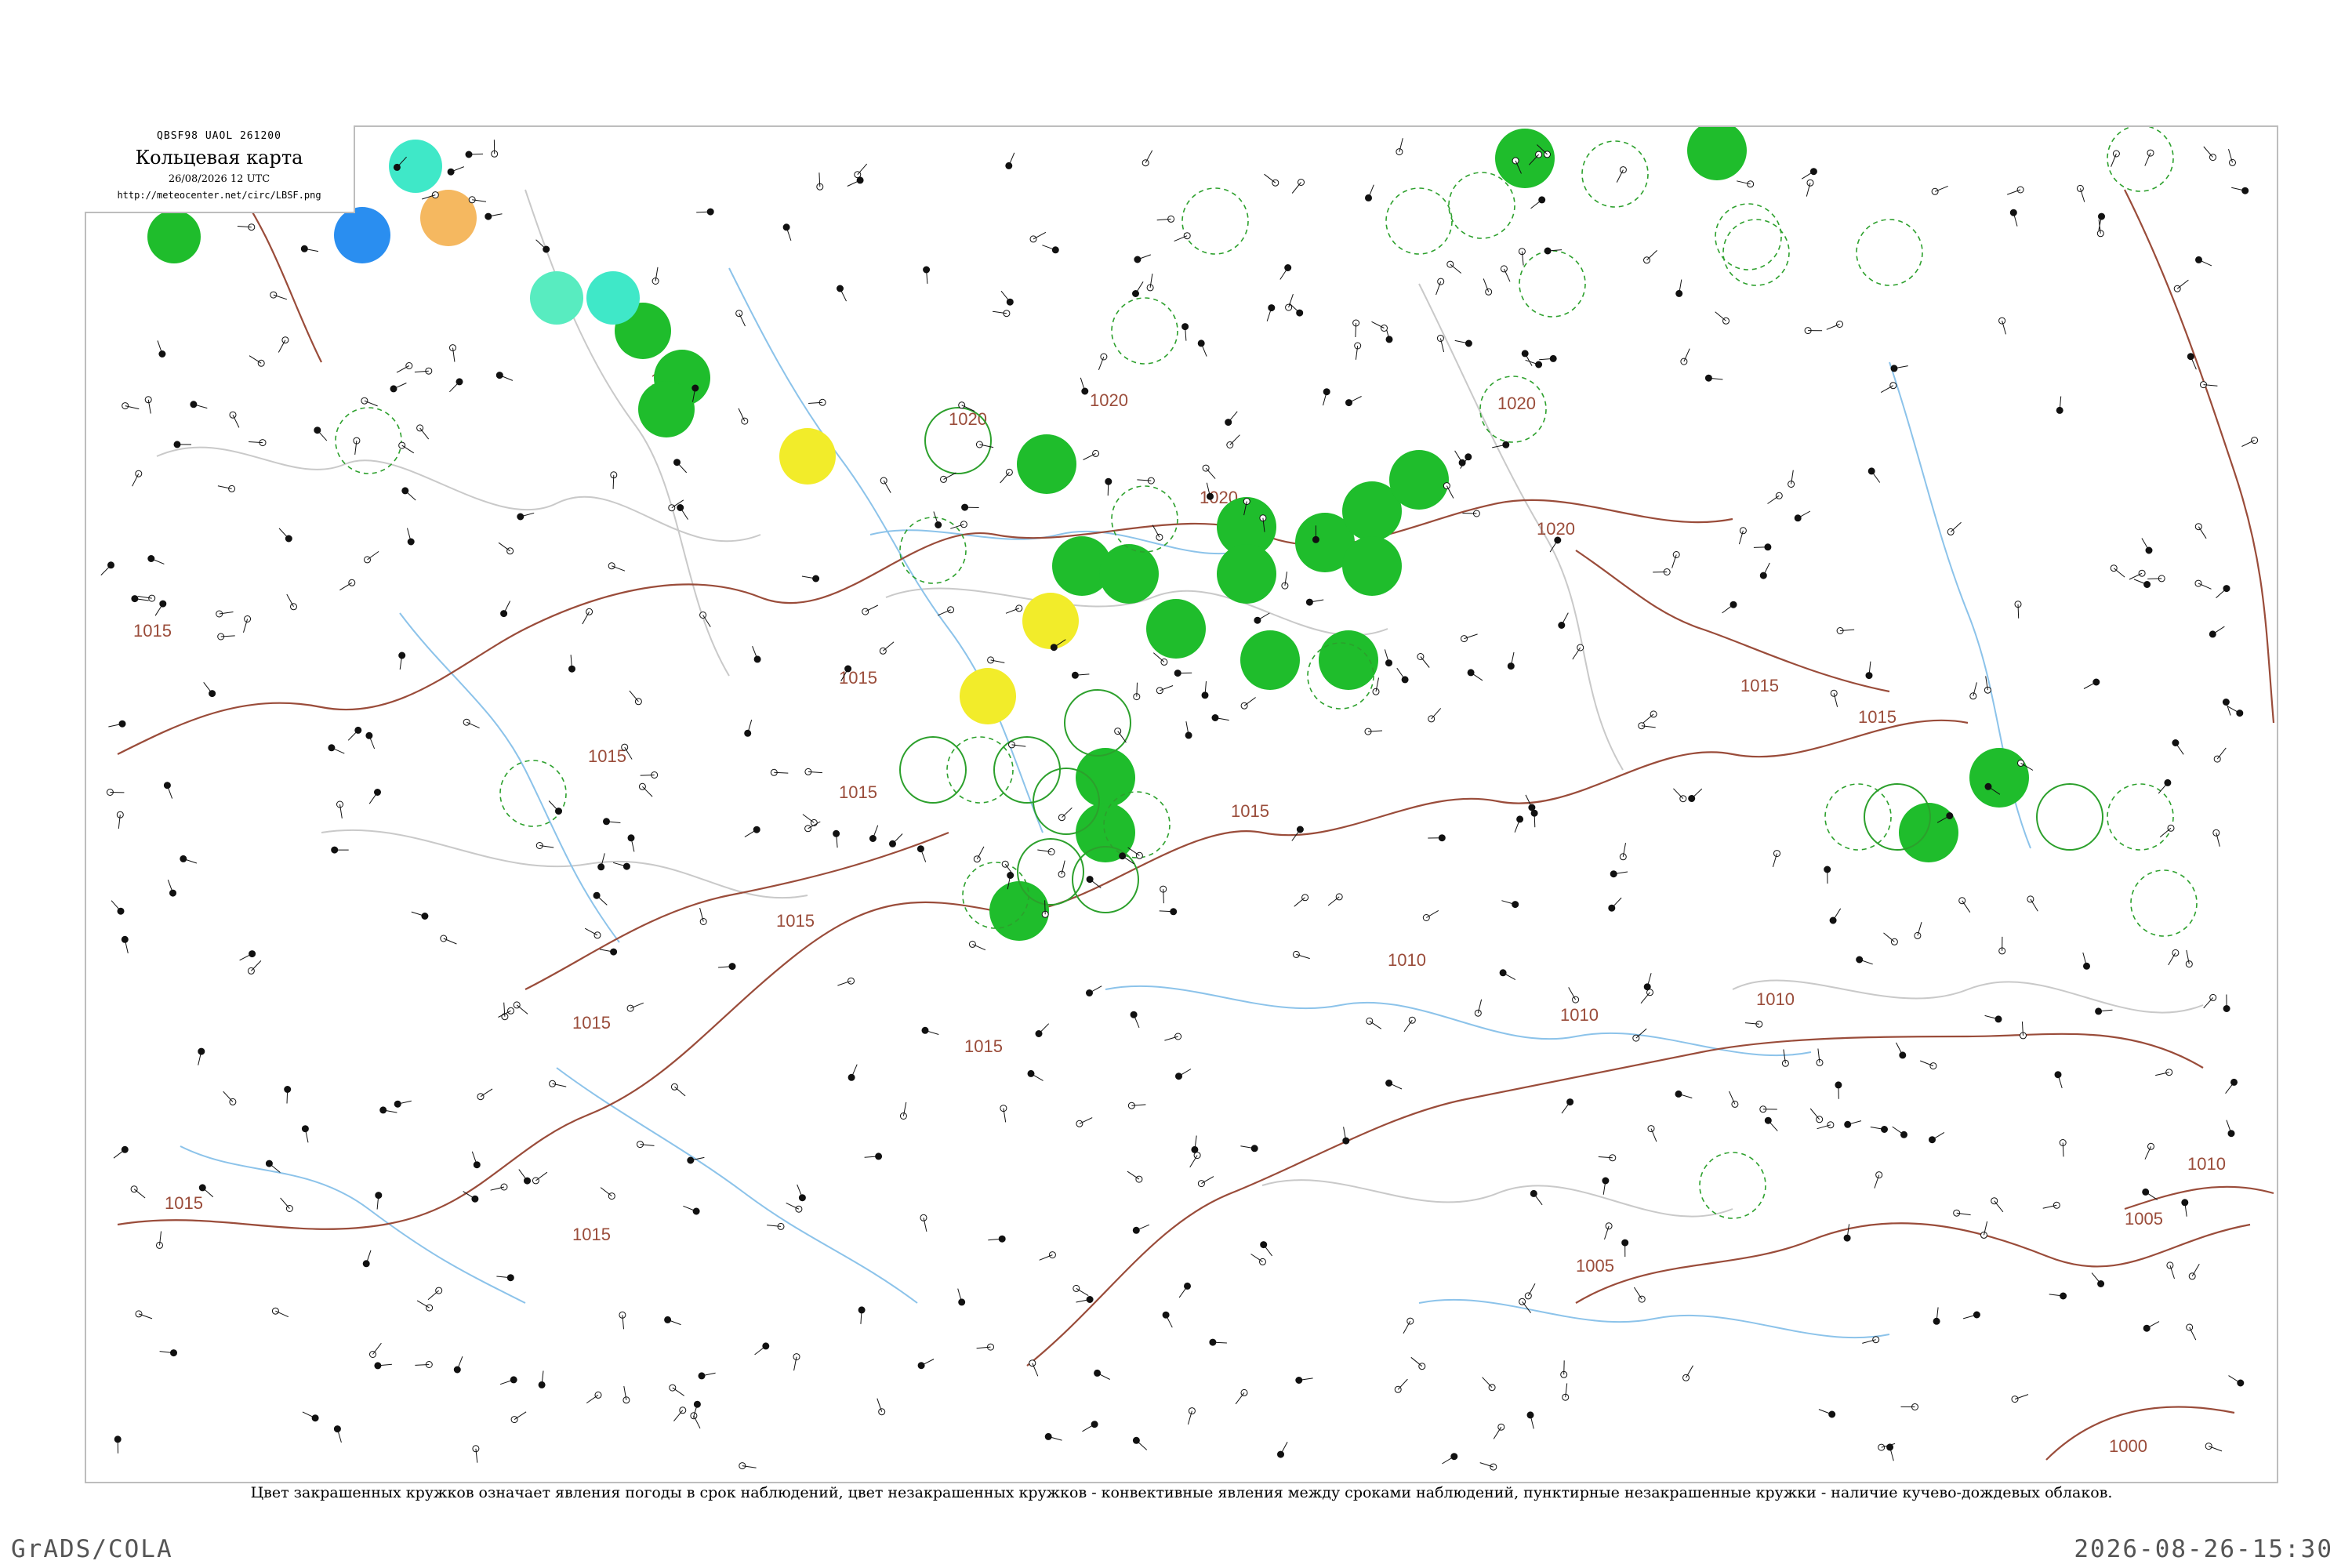 The width and height of the screenshot is (2352, 1568). Describe the element at coordinates (449, 218) in the screenshot. I see `fog-circle` at that location.